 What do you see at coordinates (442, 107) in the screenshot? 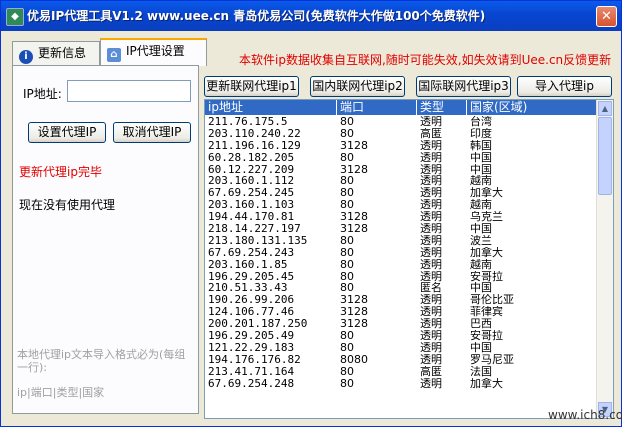
I see `column-header-type: 类型` at bounding box center [442, 107].